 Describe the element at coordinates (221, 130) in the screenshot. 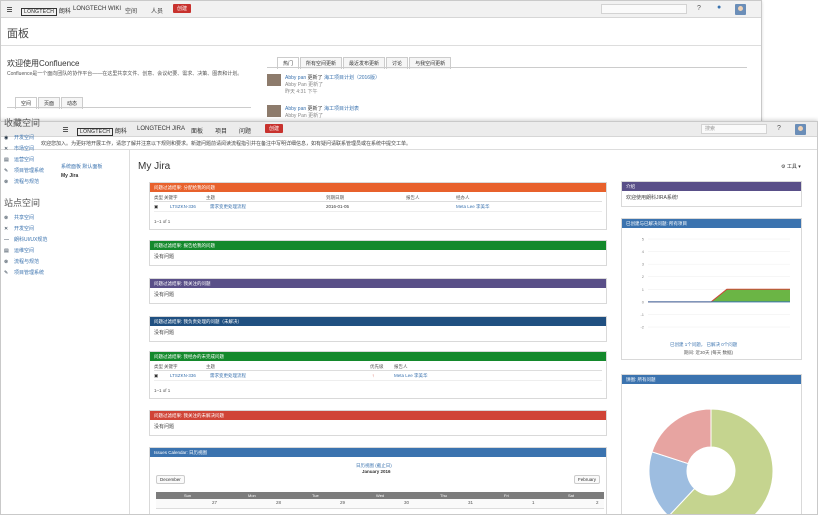

I see `nav-projects: 项目` at that location.